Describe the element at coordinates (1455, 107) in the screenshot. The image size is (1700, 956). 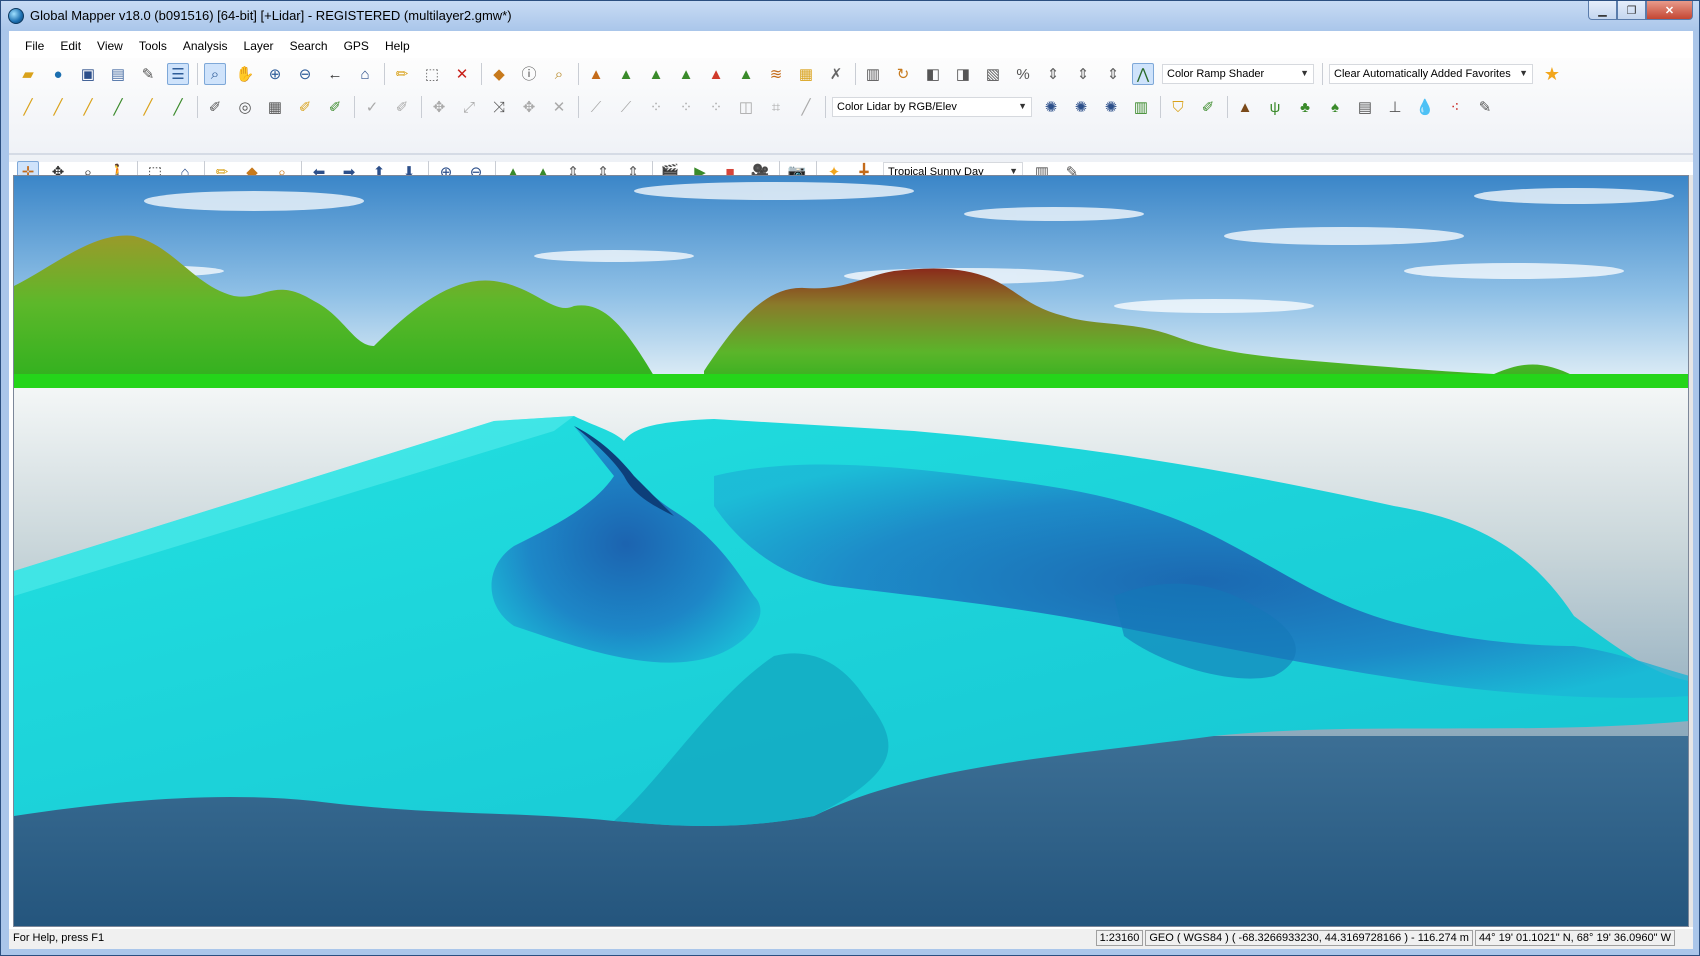
I see `points-icon: ⁖` at that location.